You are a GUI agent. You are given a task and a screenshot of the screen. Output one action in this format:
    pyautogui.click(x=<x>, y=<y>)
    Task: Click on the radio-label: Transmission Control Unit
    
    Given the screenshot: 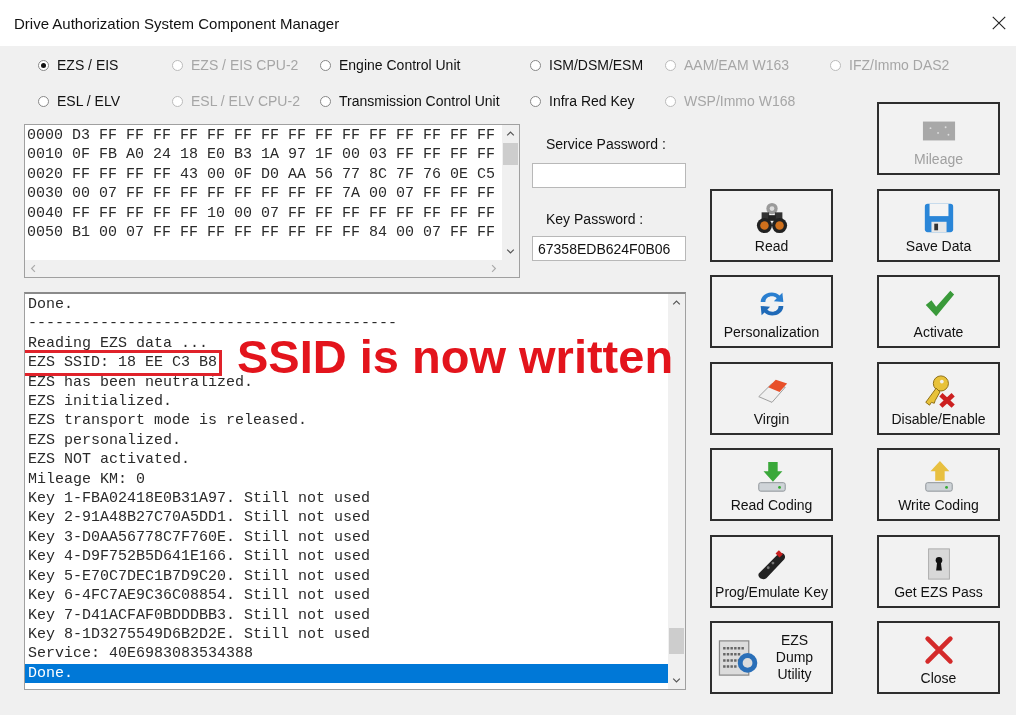 What is the action you would take?
    pyautogui.click(x=419, y=101)
    